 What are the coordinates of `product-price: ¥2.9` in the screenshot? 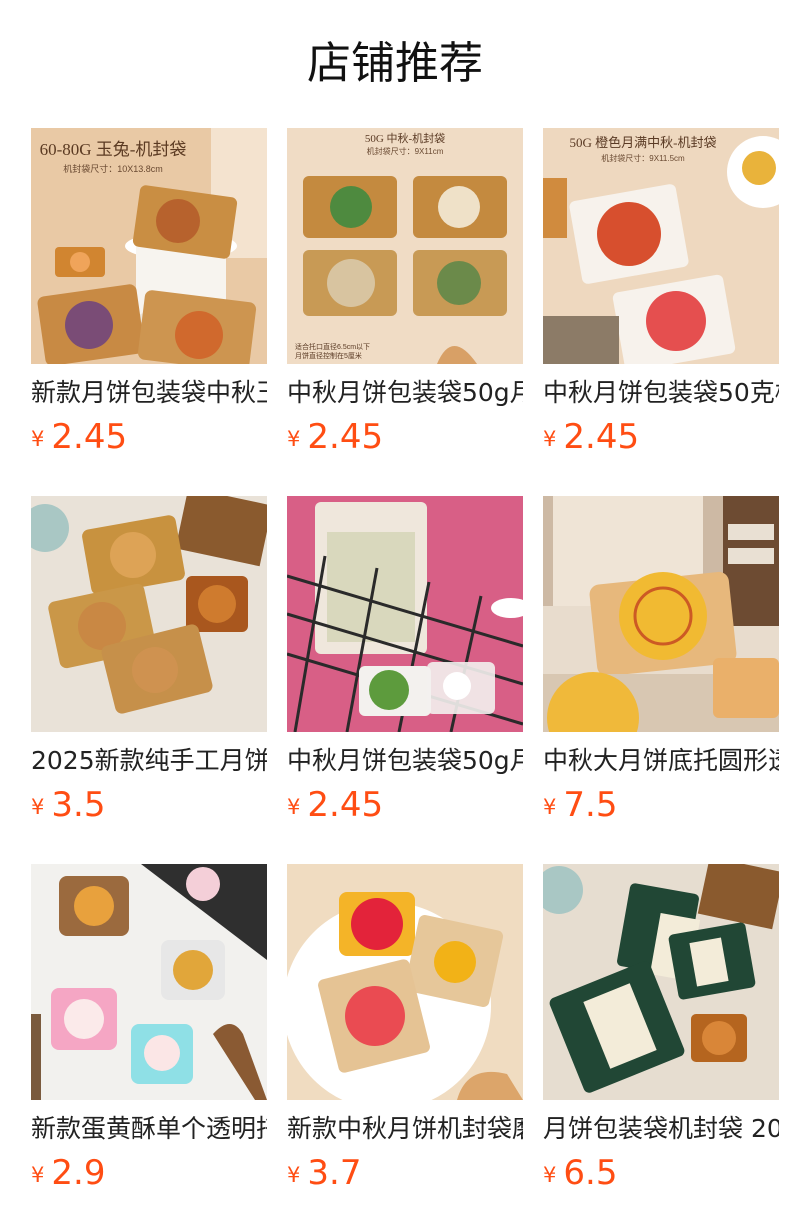 It's located at (68, 1173).